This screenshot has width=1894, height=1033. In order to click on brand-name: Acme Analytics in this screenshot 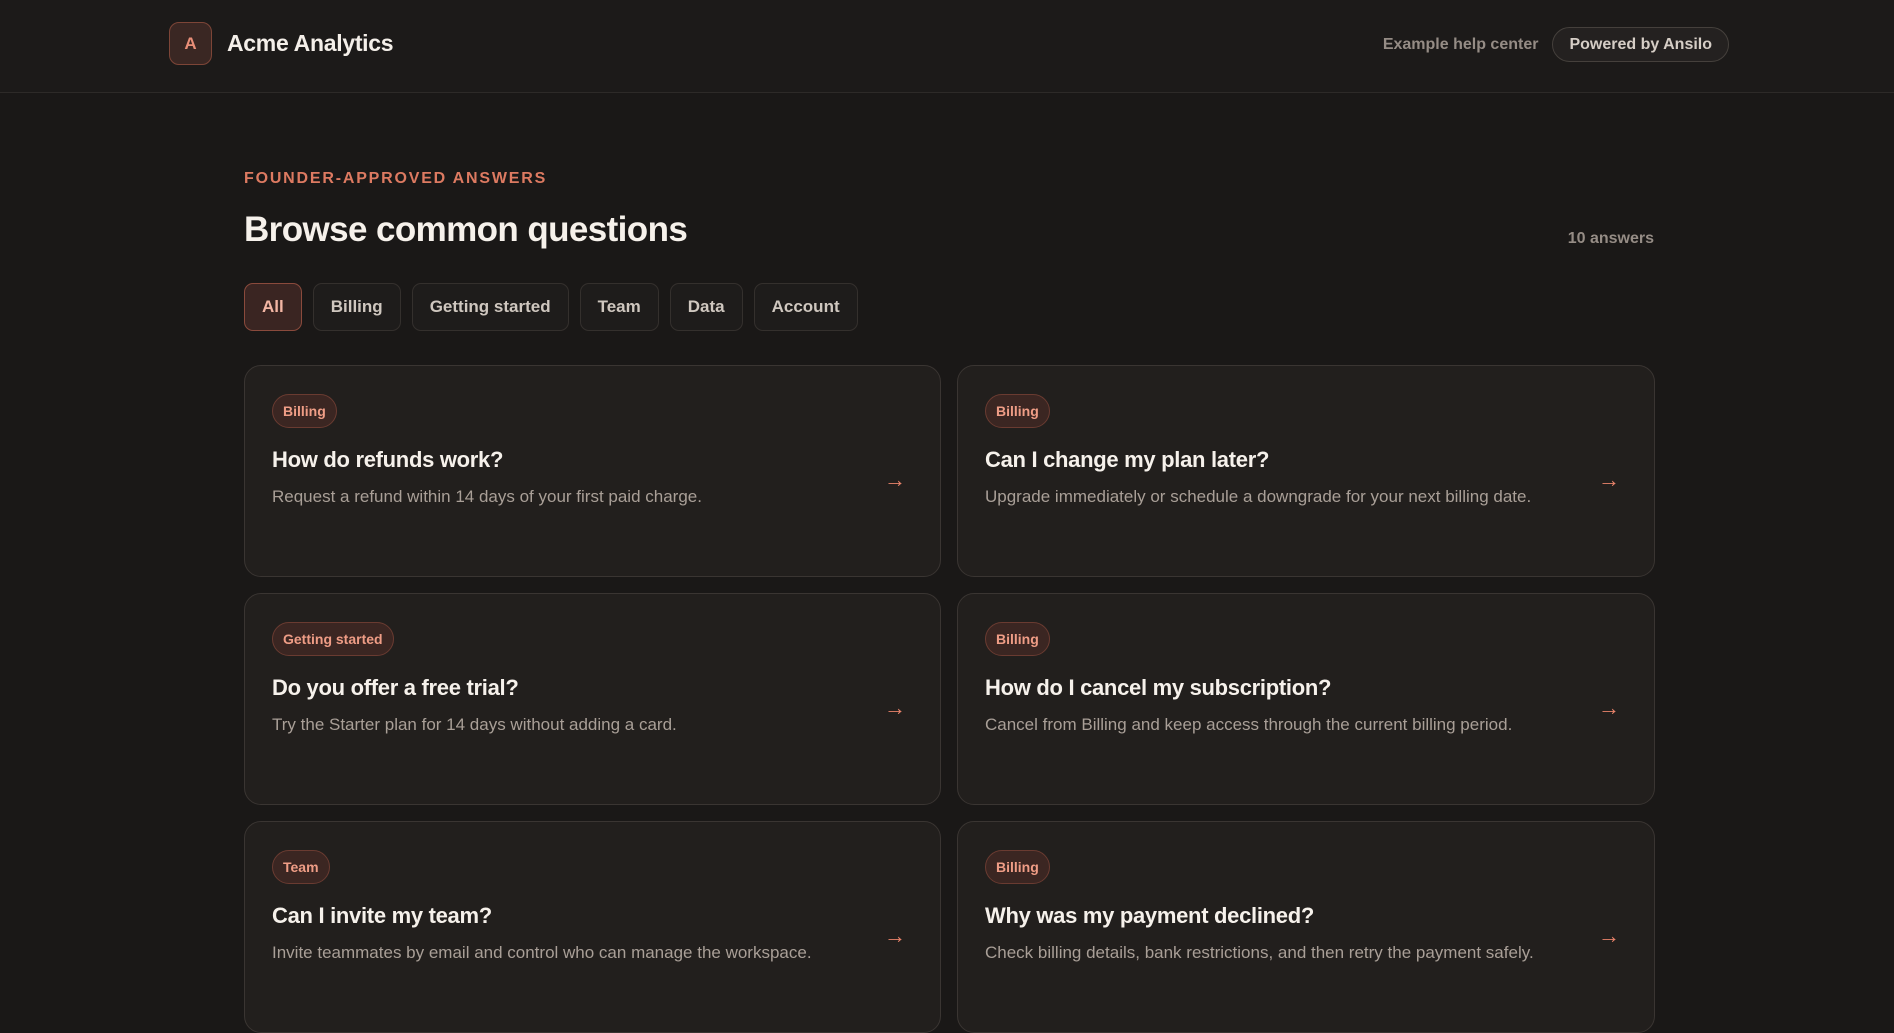, I will do `click(310, 43)`.